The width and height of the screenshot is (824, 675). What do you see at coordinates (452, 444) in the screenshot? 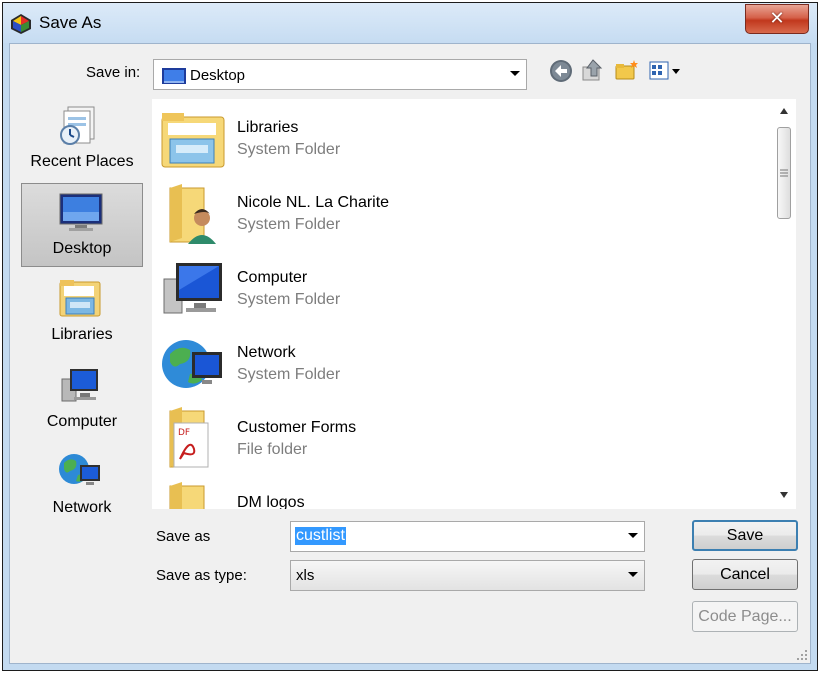
I see `list-item: DF Customer Forms File folder` at bounding box center [452, 444].